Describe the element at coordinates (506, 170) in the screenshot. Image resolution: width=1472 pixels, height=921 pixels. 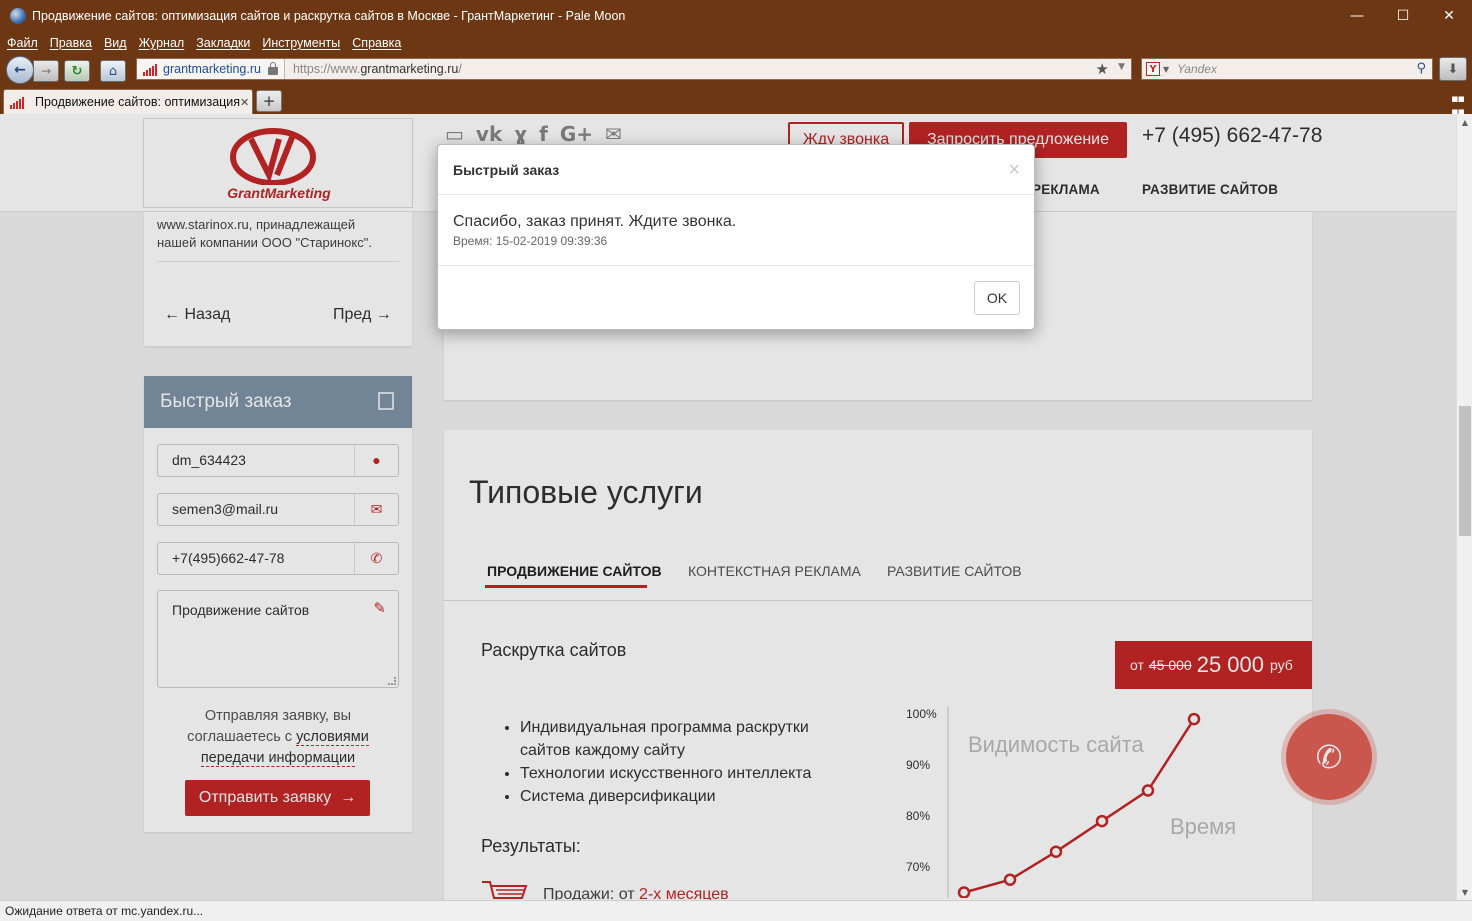
I see `modal-title: Быстрый заказ` at that location.